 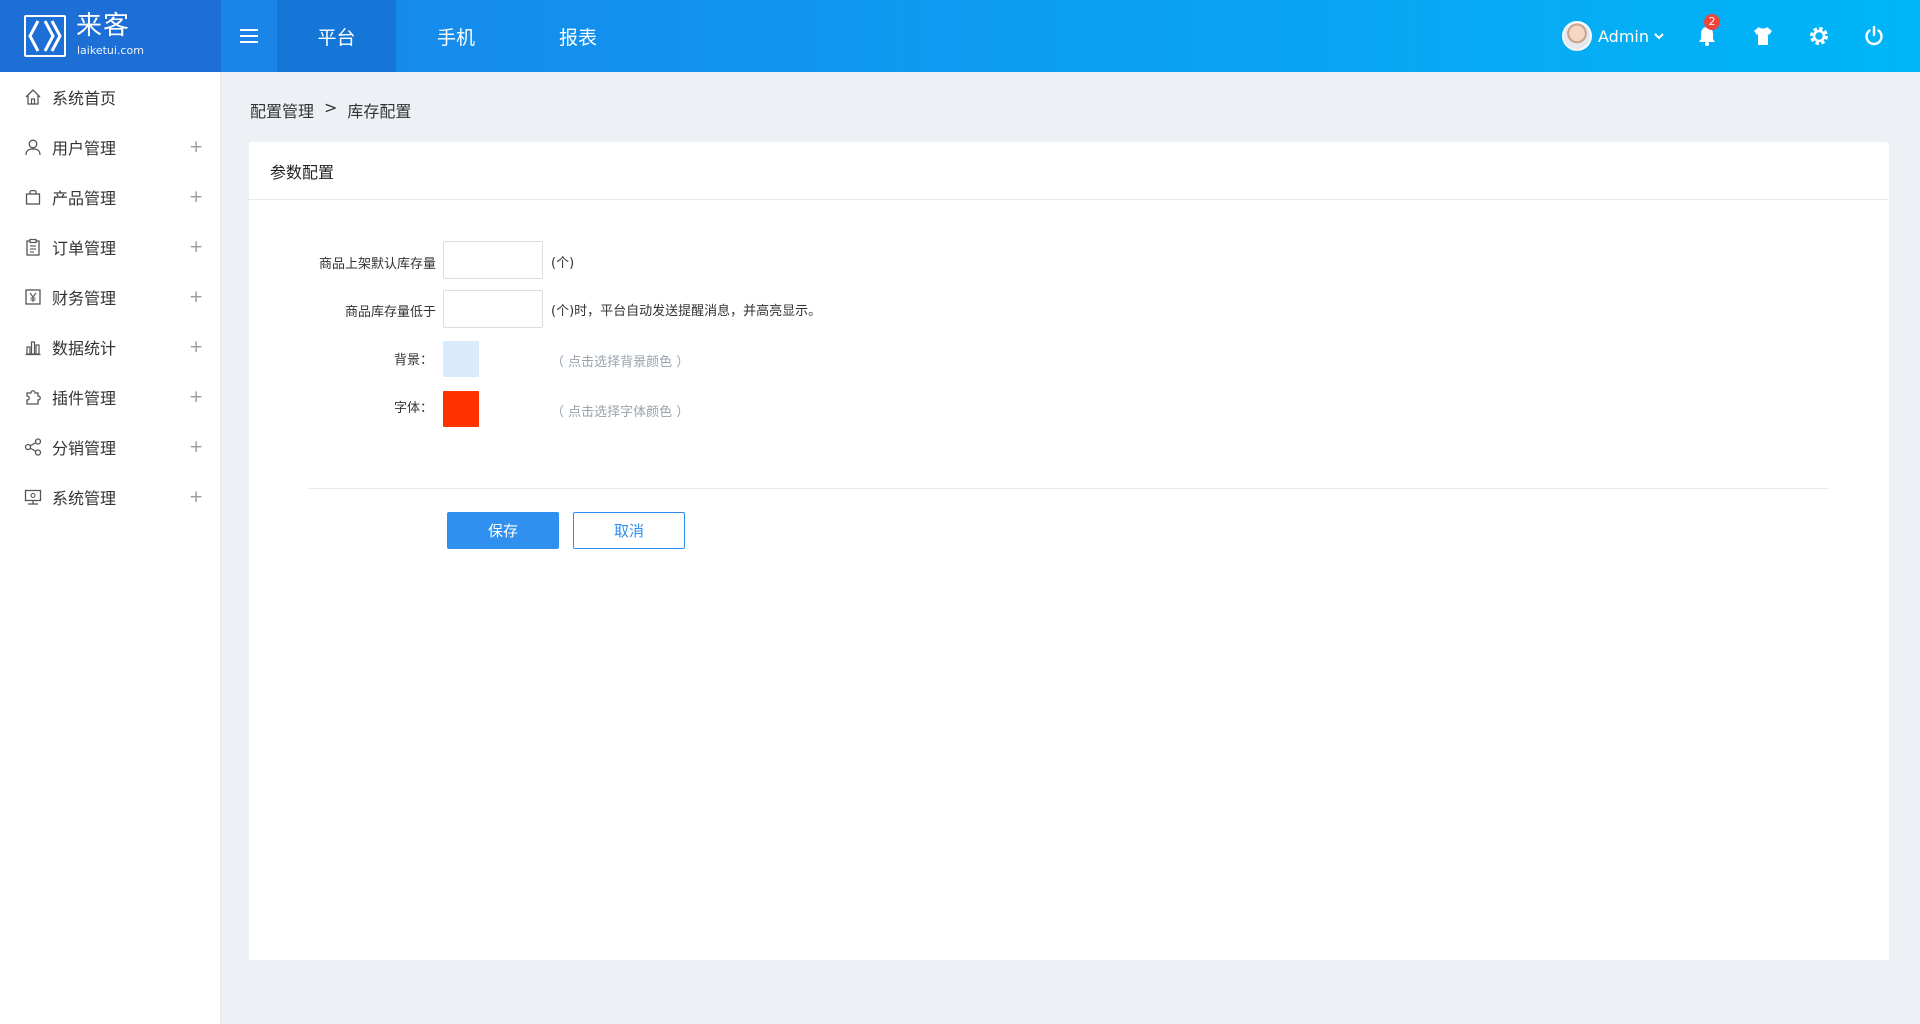 What do you see at coordinates (620, 360) in the screenshot?
I see `background-color-hint: （ 点击选择背景颜色 ）` at bounding box center [620, 360].